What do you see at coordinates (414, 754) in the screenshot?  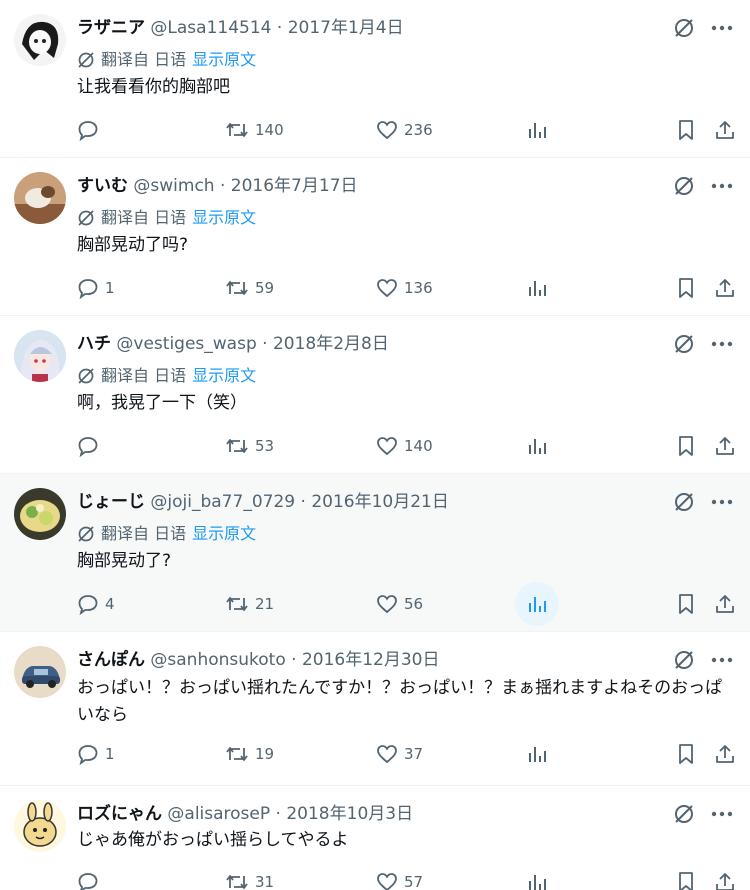 I see `like-count: 37` at bounding box center [414, 754].